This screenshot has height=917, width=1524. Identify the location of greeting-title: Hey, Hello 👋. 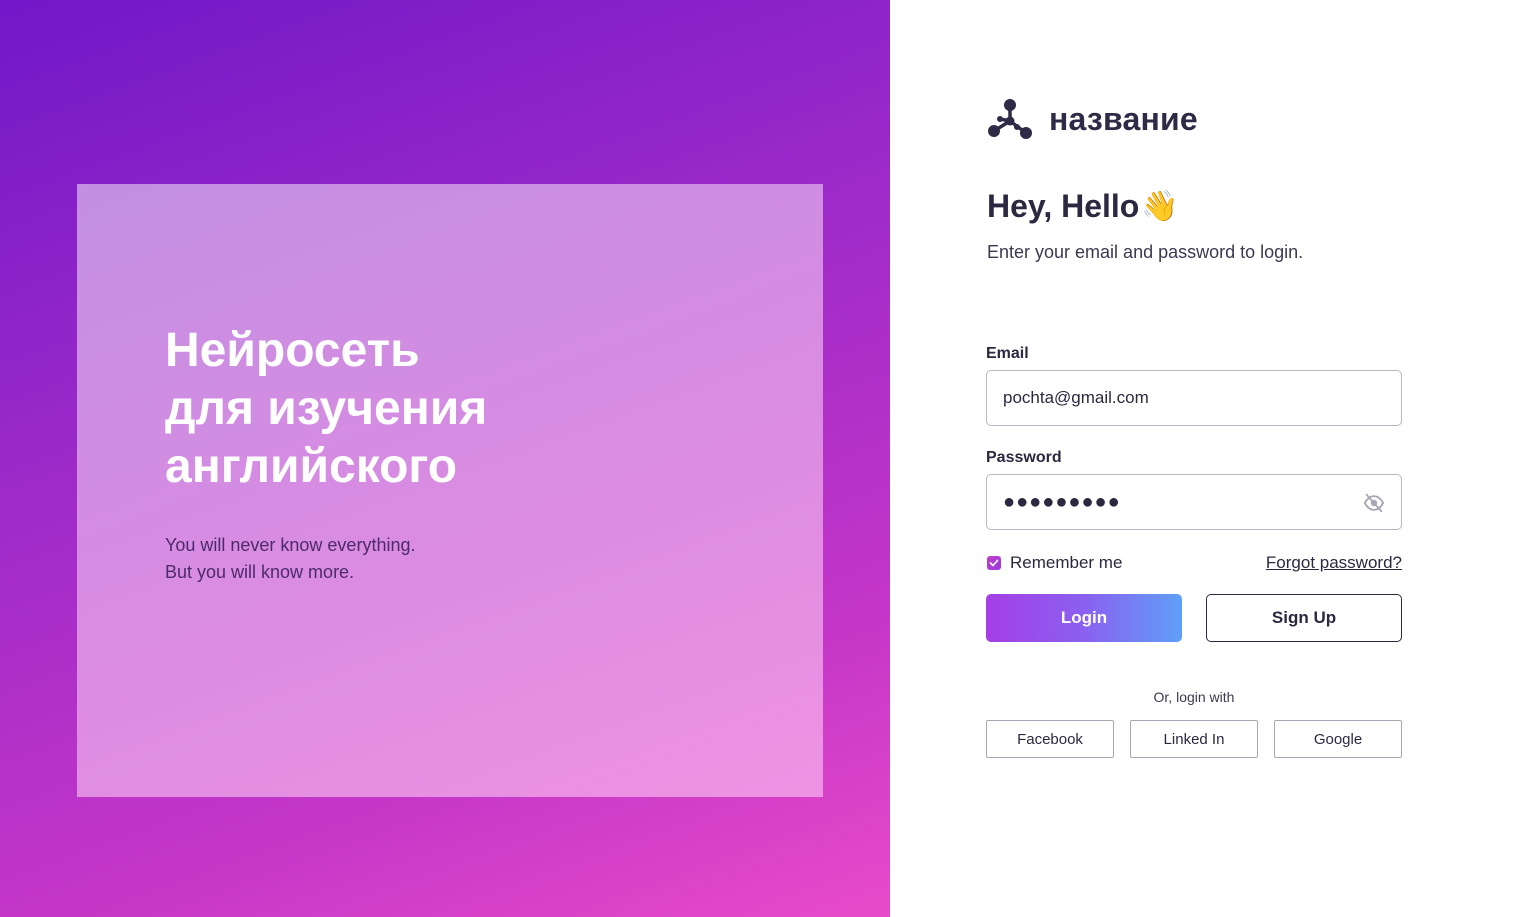
(1083, 206).